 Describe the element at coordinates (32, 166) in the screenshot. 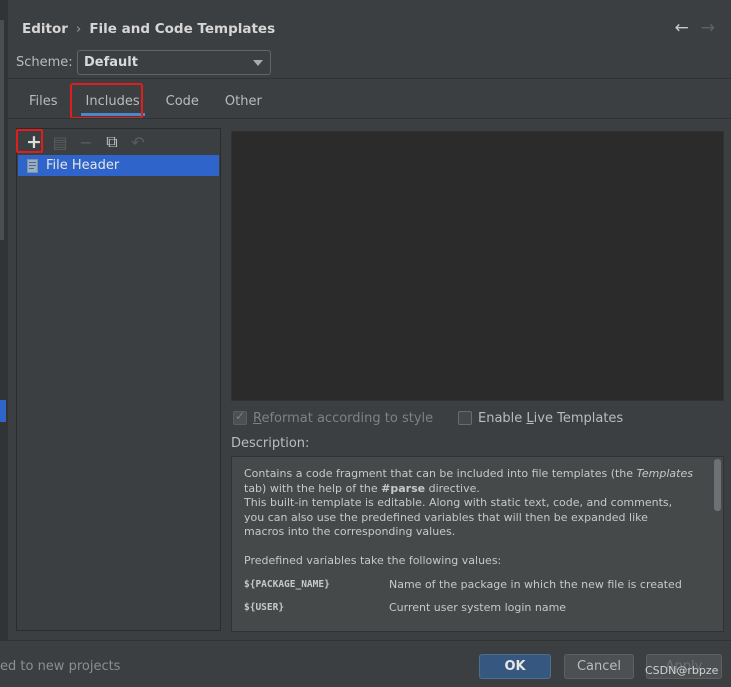

I see `file-template-icon` at that location.